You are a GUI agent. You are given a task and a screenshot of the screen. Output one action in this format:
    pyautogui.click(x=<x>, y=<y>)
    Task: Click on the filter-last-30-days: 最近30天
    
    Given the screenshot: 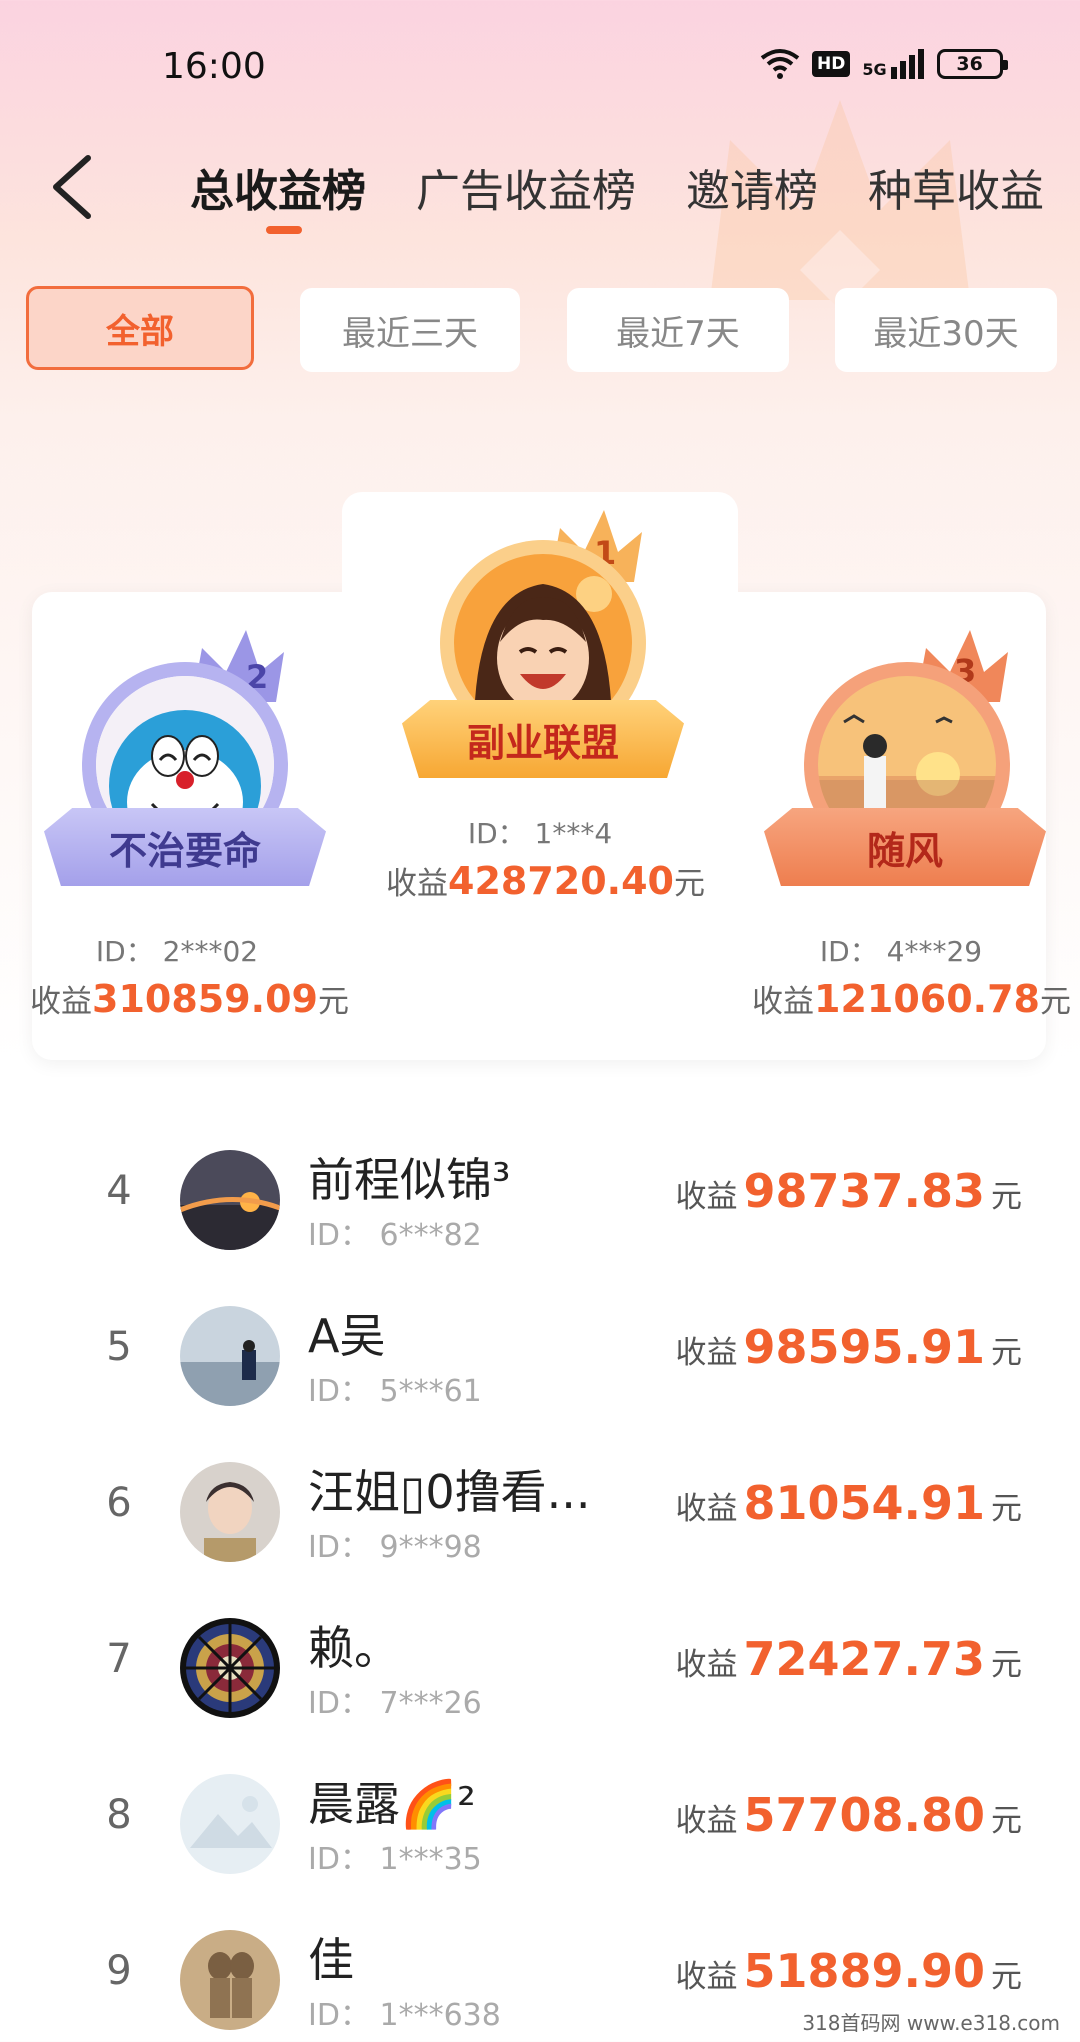 What is the action you would take?
    pyautogui.click(x=946, y=330)
    